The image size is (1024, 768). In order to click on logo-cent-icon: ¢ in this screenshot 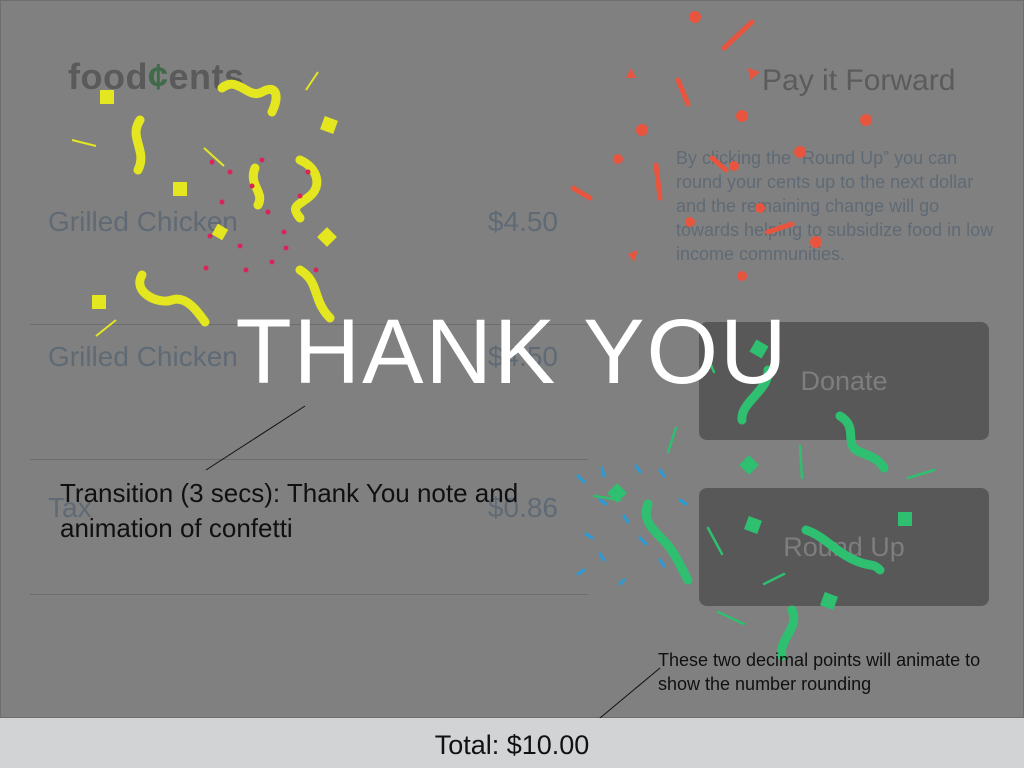, I will do `click(158, 76)`.